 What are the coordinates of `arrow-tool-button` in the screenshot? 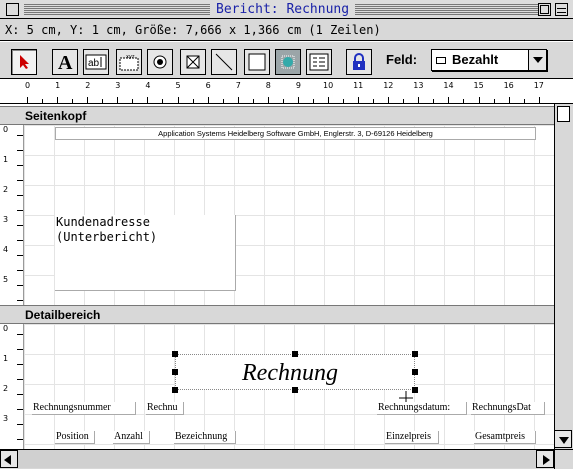 It's located at (24, 62).